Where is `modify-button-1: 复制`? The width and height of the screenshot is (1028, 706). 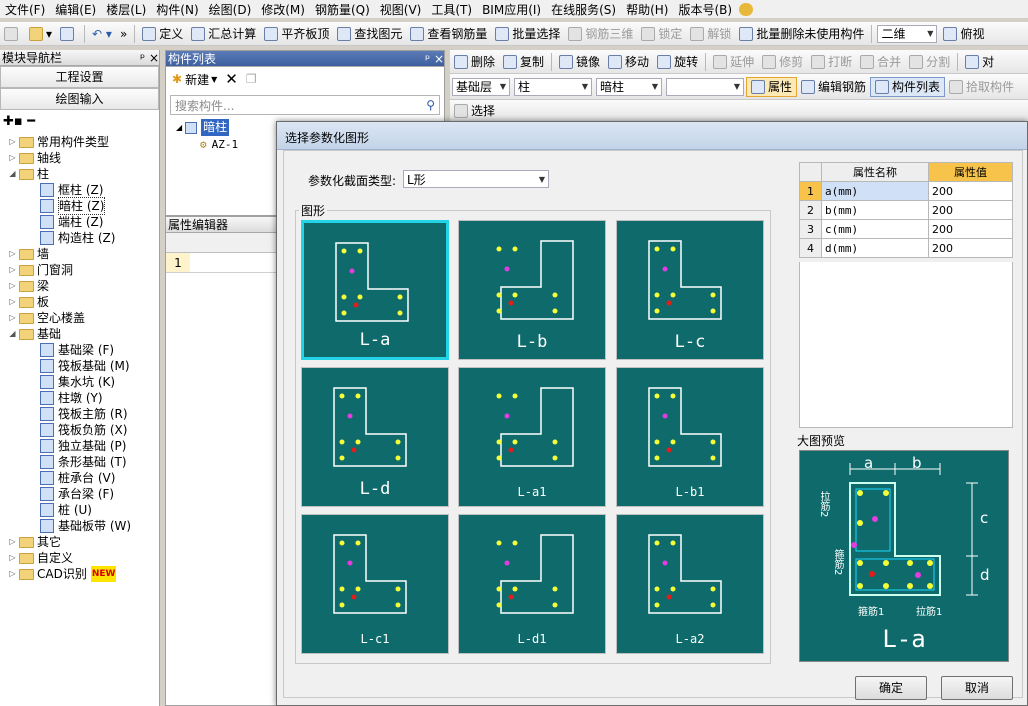 modify-button-1: 复制 is located at coordinates (523, 62).